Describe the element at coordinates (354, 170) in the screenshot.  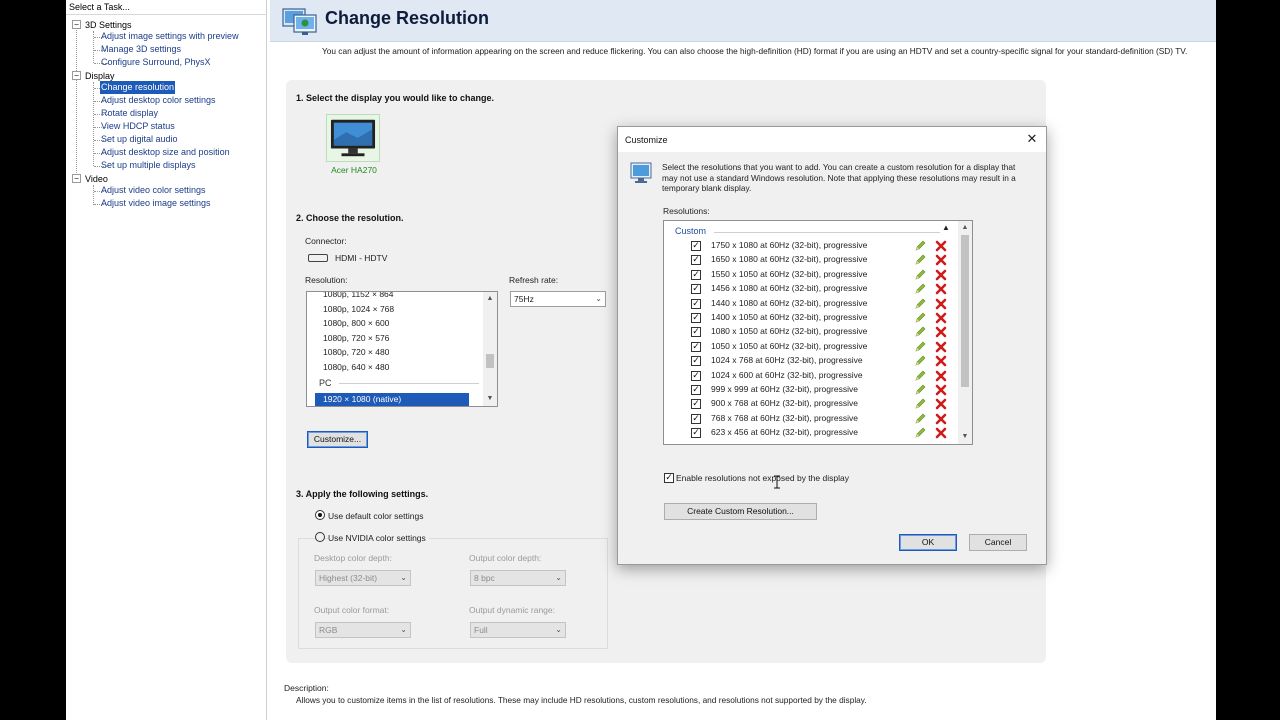
I see `display-name-label: Acer HA270` at that location.